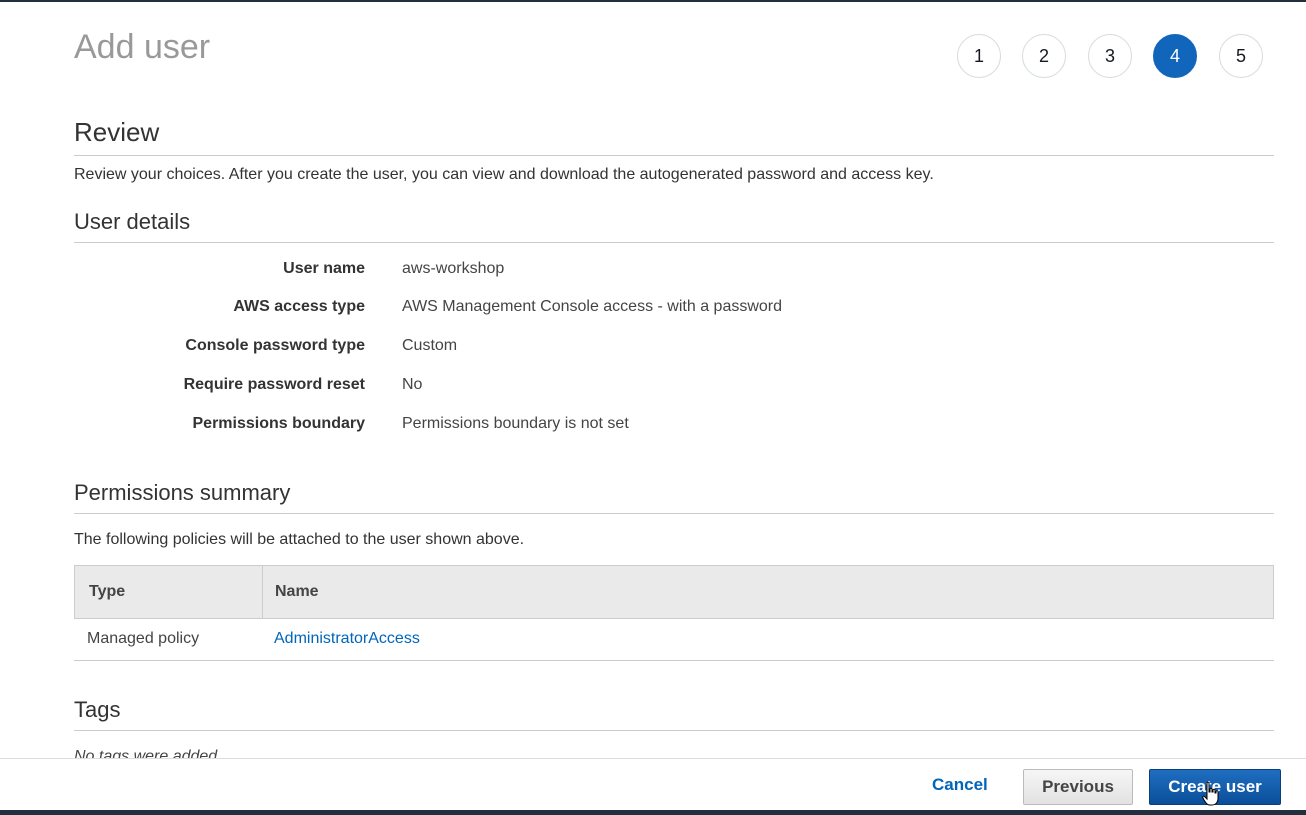  What do you see at coordinates (1044, 56) in the screenshot?
I see `step-2: 2` at bounding box center [1044, 56].